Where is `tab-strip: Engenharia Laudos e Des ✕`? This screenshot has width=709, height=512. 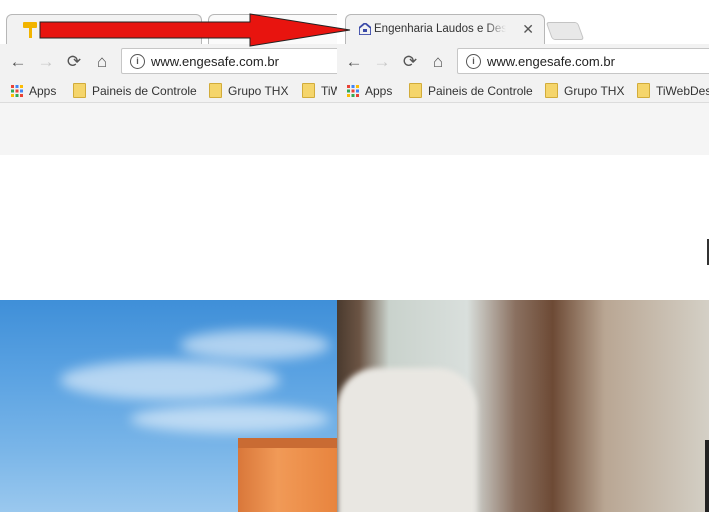 tab-strip: Engenharia Laudos e Des ✕ is located at coordinates (523, 22).